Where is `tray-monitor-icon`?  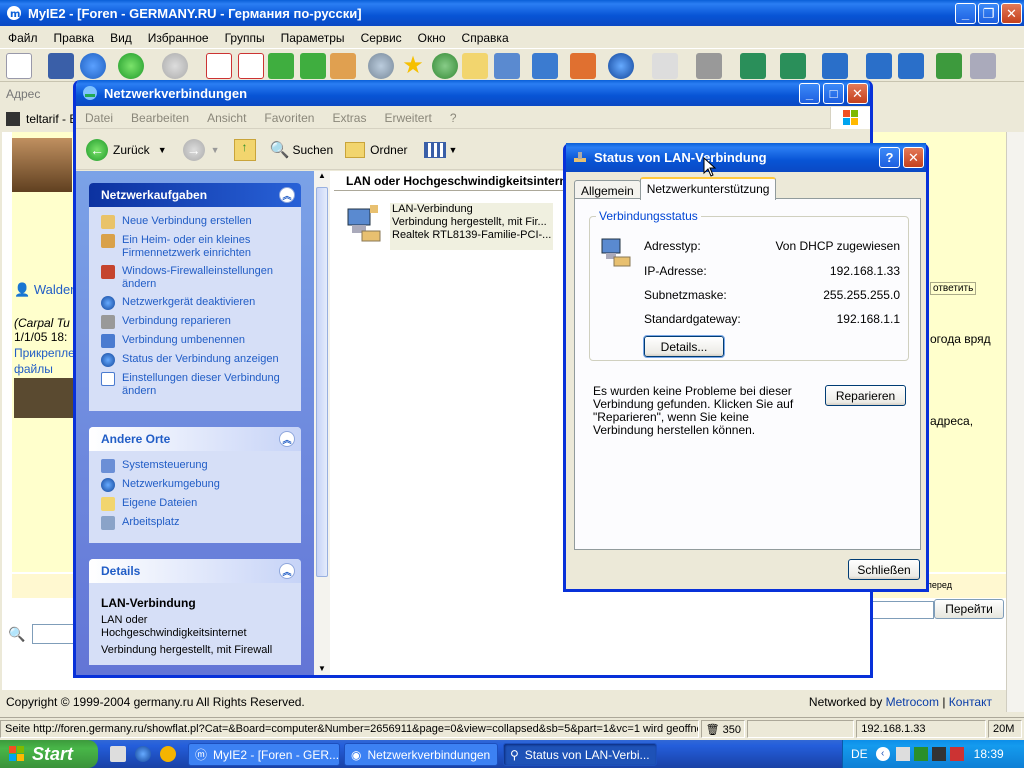
tray-monitor-icon is located at coordinates (938, 754).